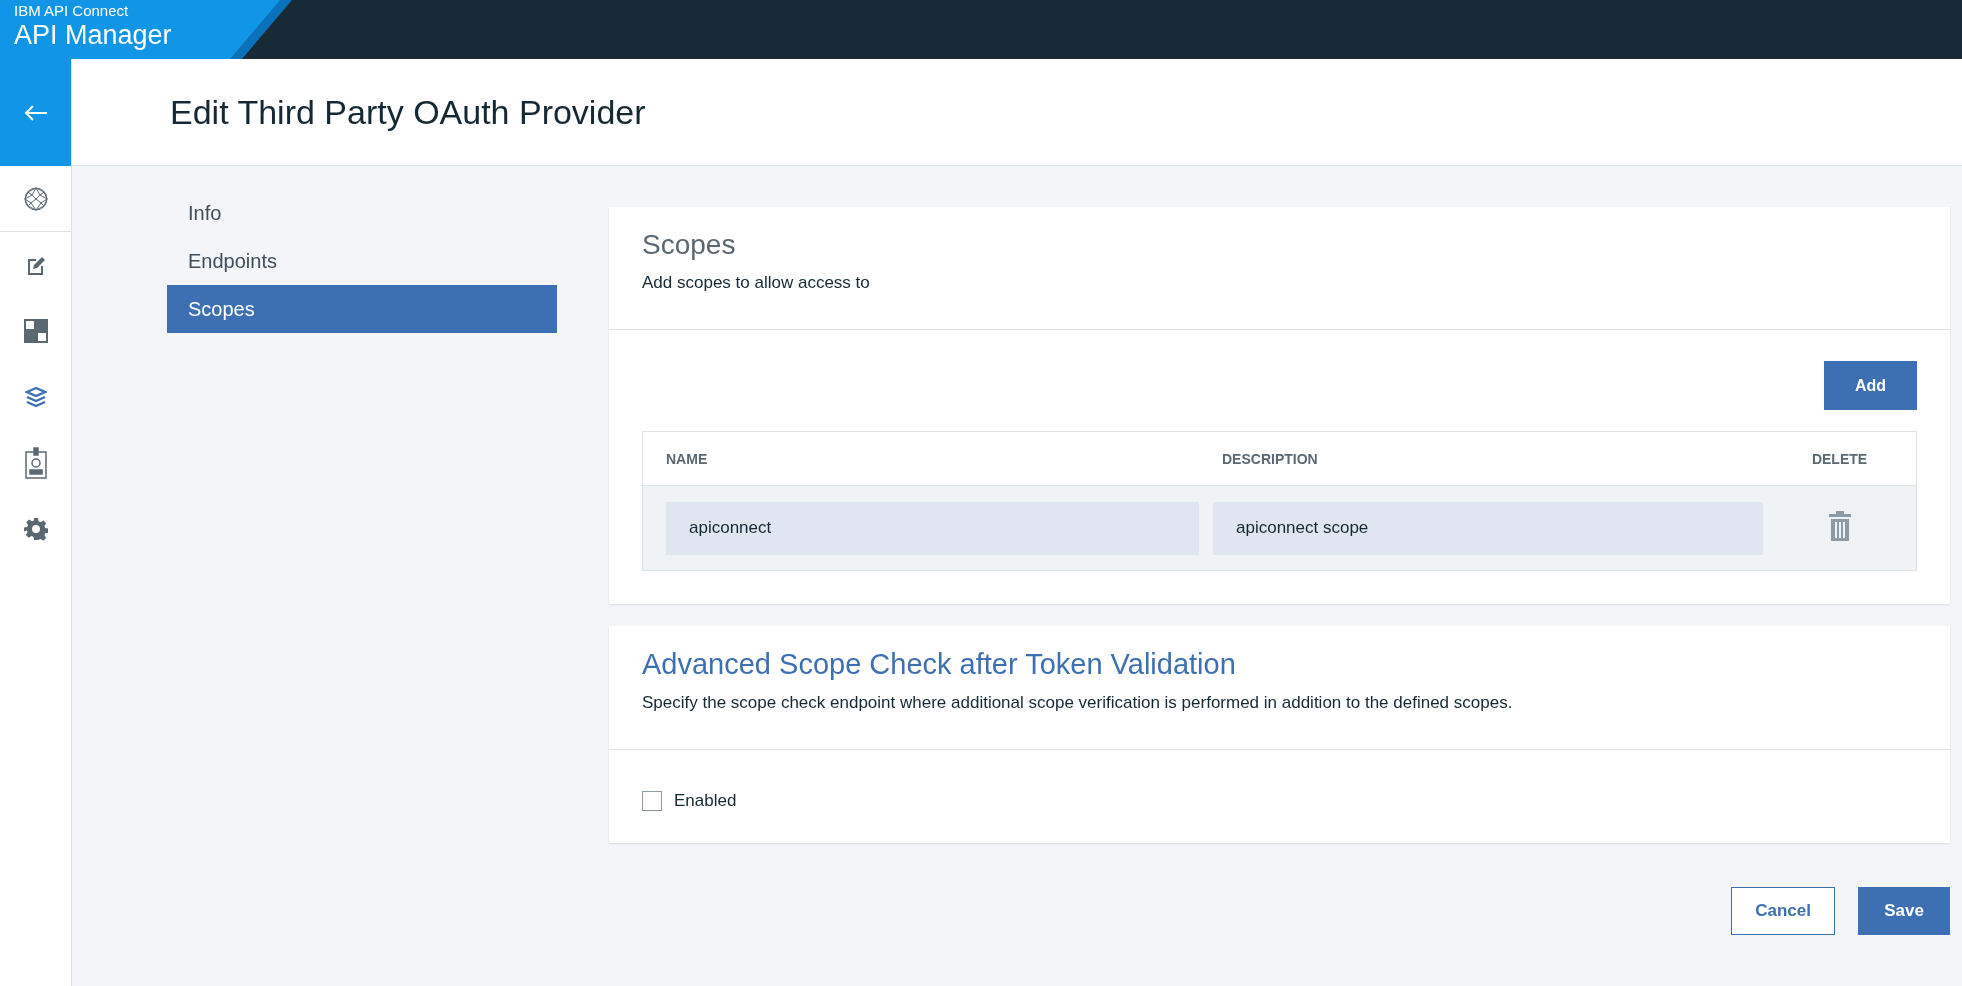 The height and width of the screenshot is (986, 1962). Describe the element at coordinates (362, 213) in the screenshot. I see `section-nav-item: Info` at that location.